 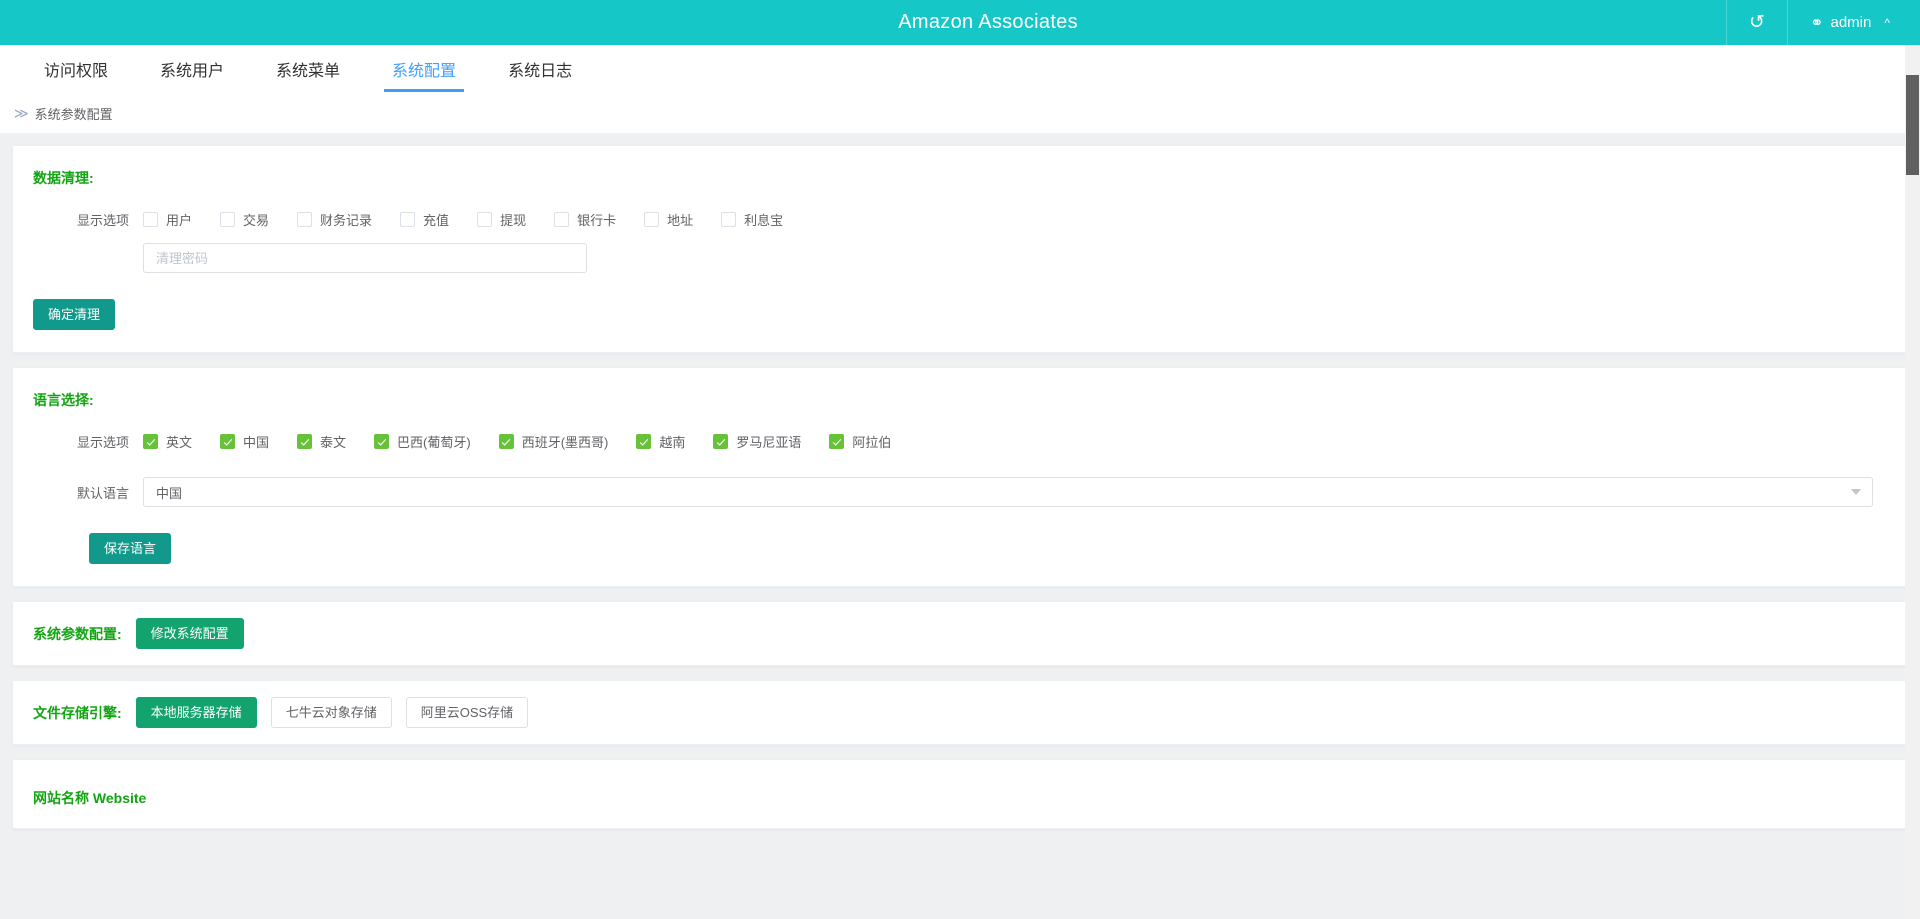 I want to click on checkbox-lang-vietnam: 越南, so click(x=660, y=441).